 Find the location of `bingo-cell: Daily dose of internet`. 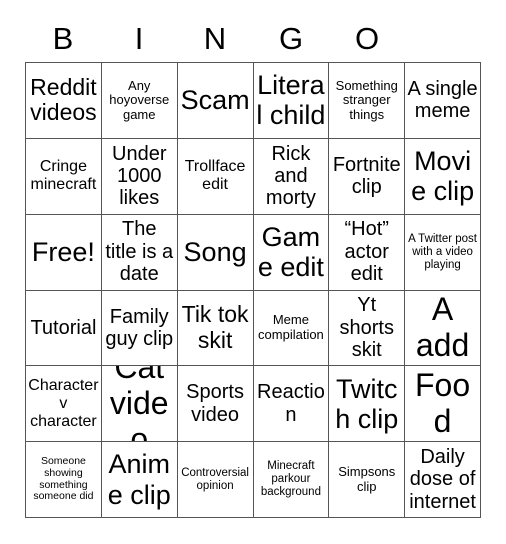

bingo-cell: Daily dose of internet is located at coordinates (443, 480).